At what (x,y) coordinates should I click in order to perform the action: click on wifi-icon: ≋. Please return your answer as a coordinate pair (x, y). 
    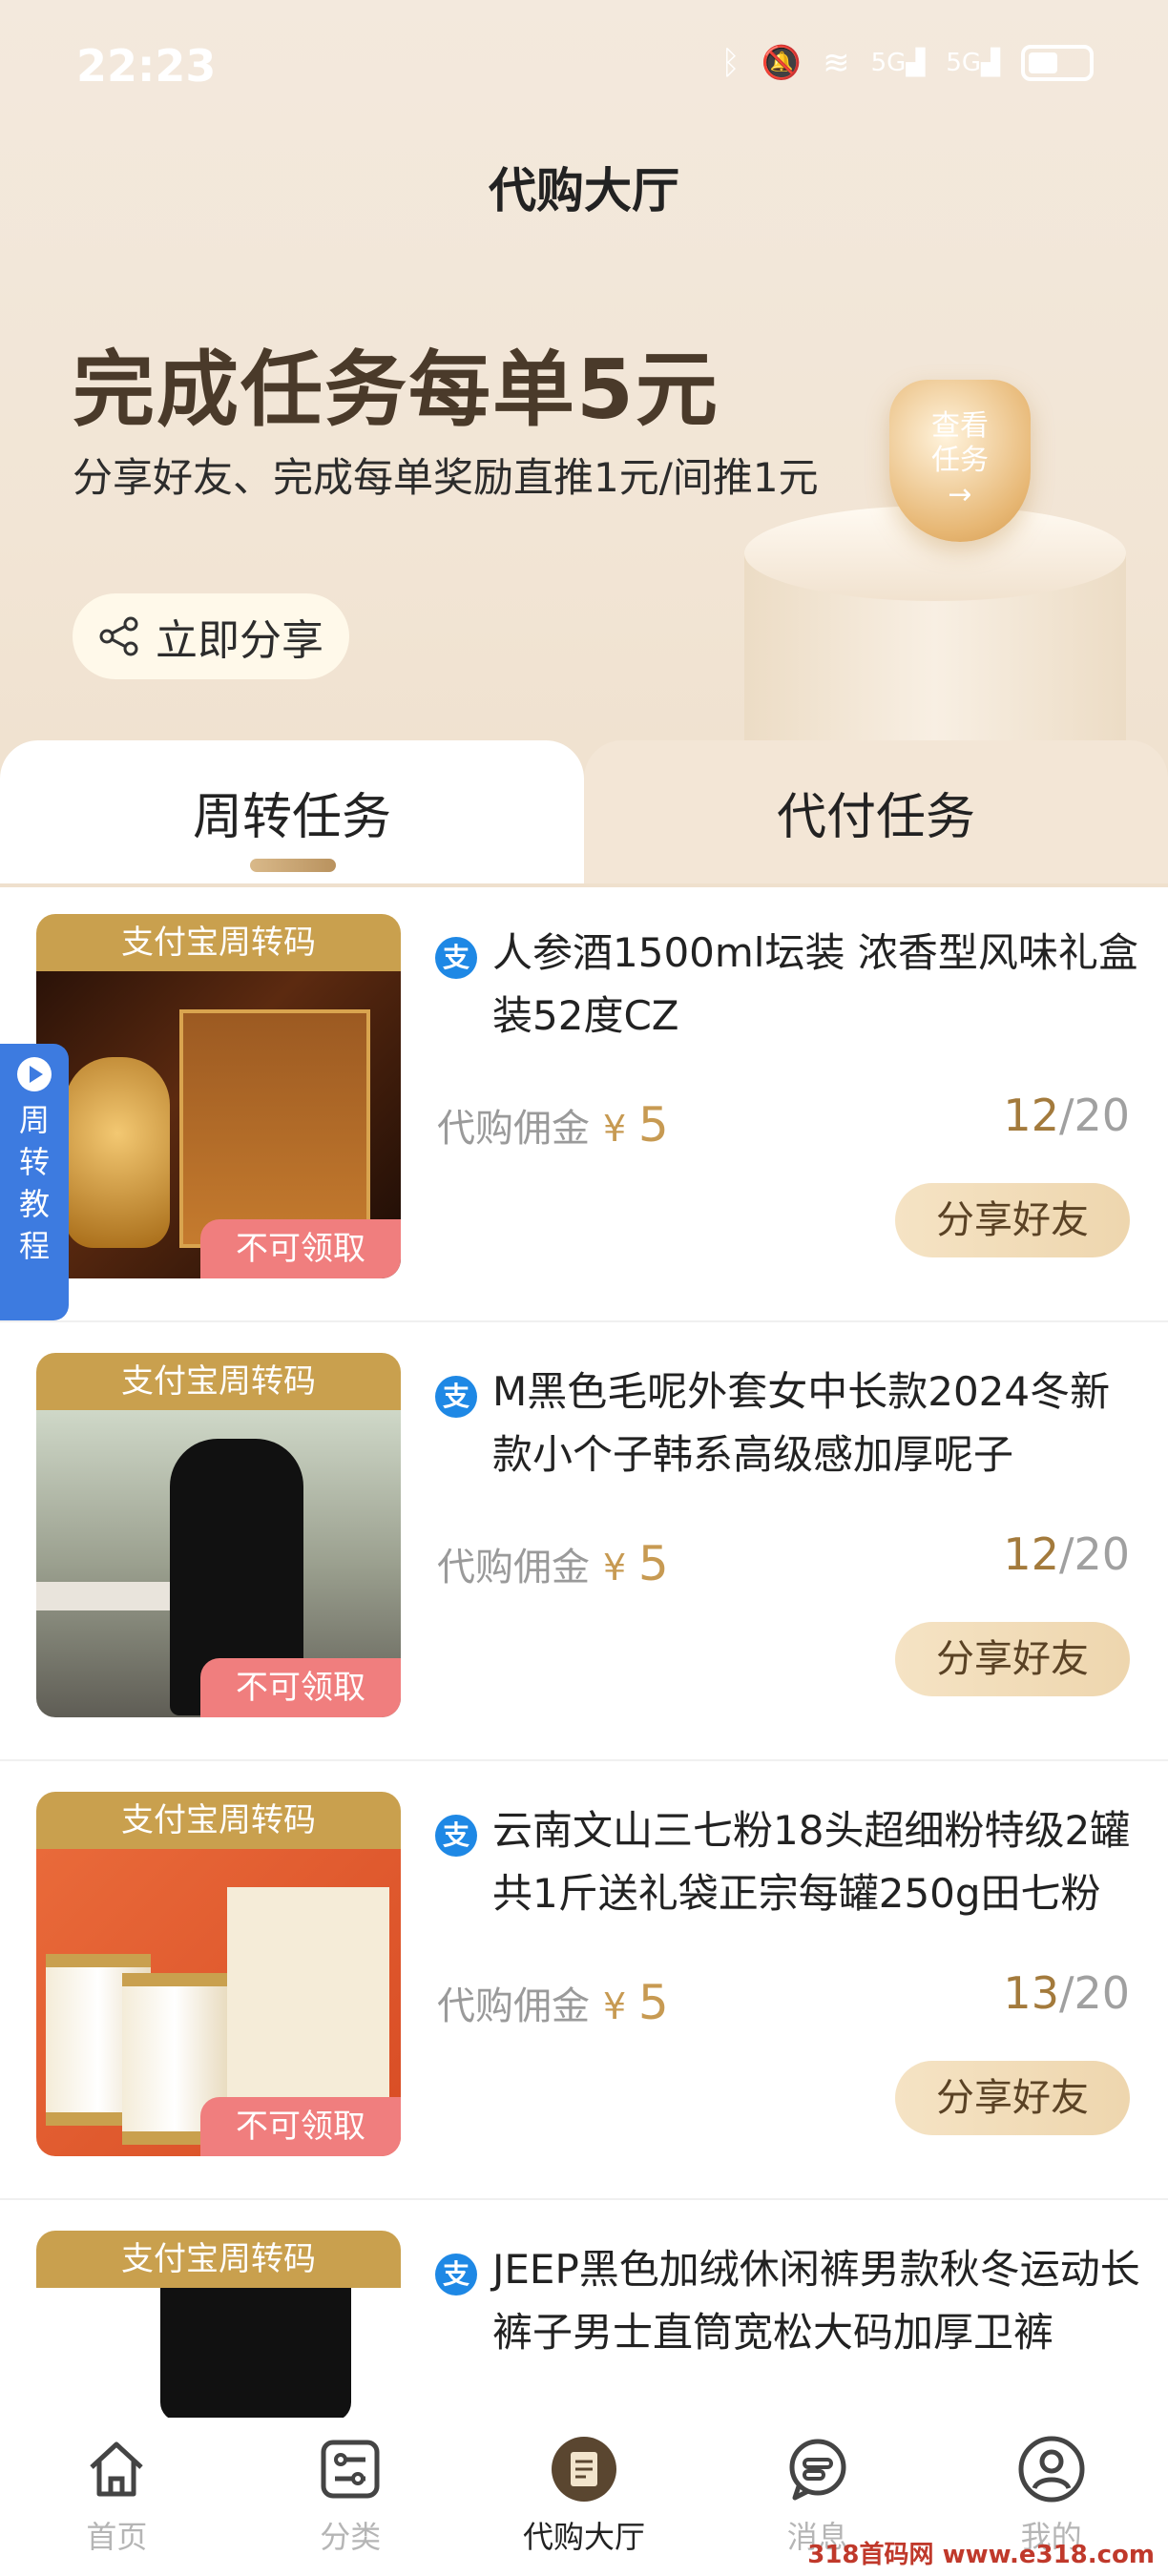
    Looking at the image, I should click on (836, 63).